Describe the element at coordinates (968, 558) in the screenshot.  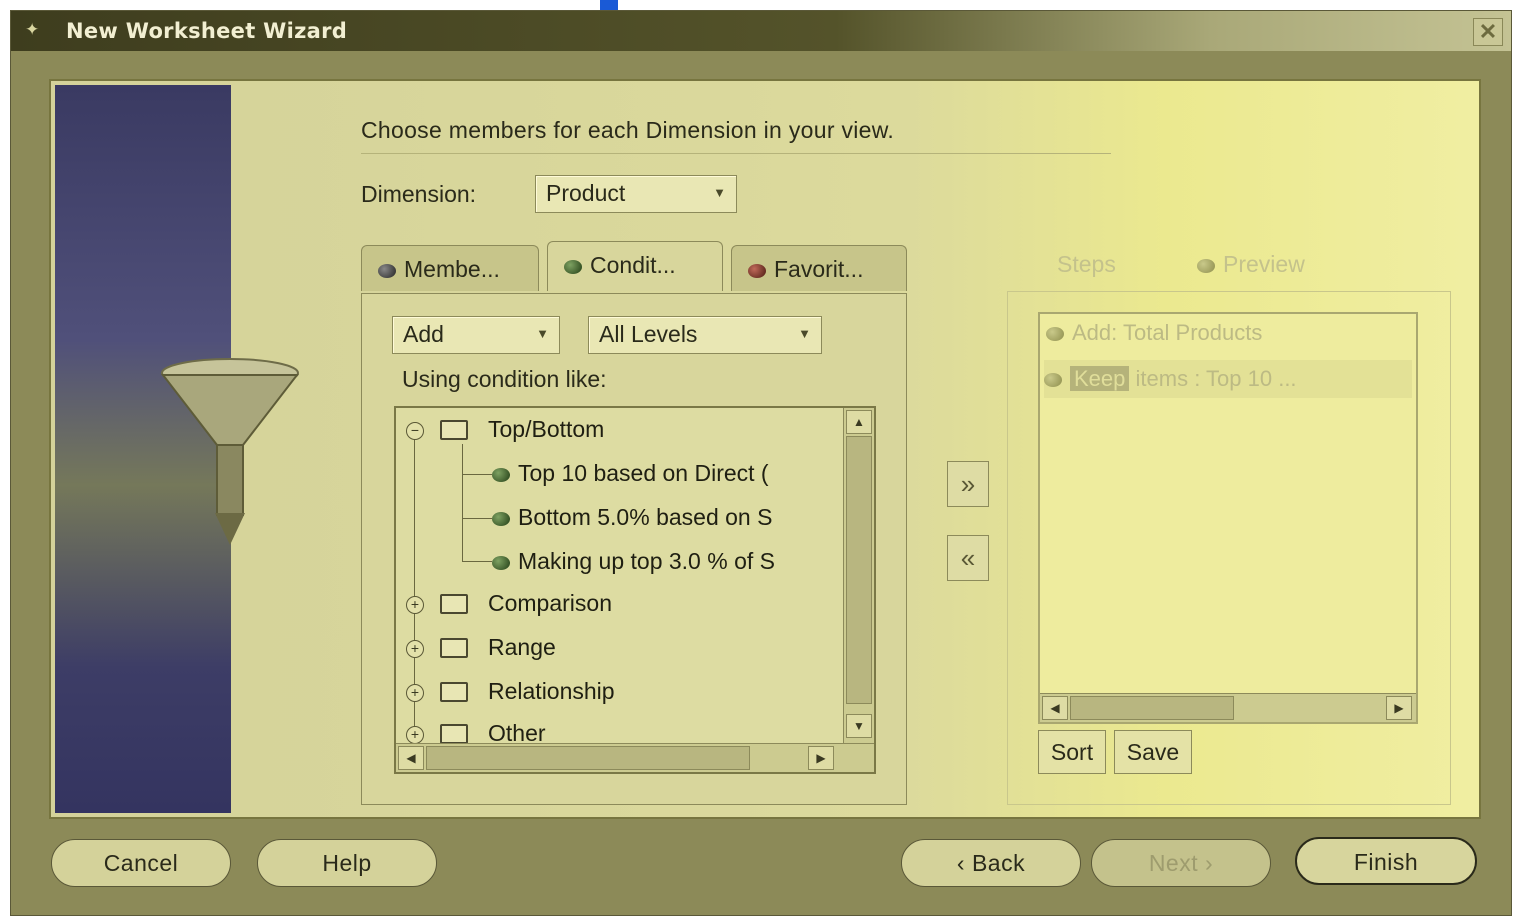
I see `remove-arrow-button: «` at that location.